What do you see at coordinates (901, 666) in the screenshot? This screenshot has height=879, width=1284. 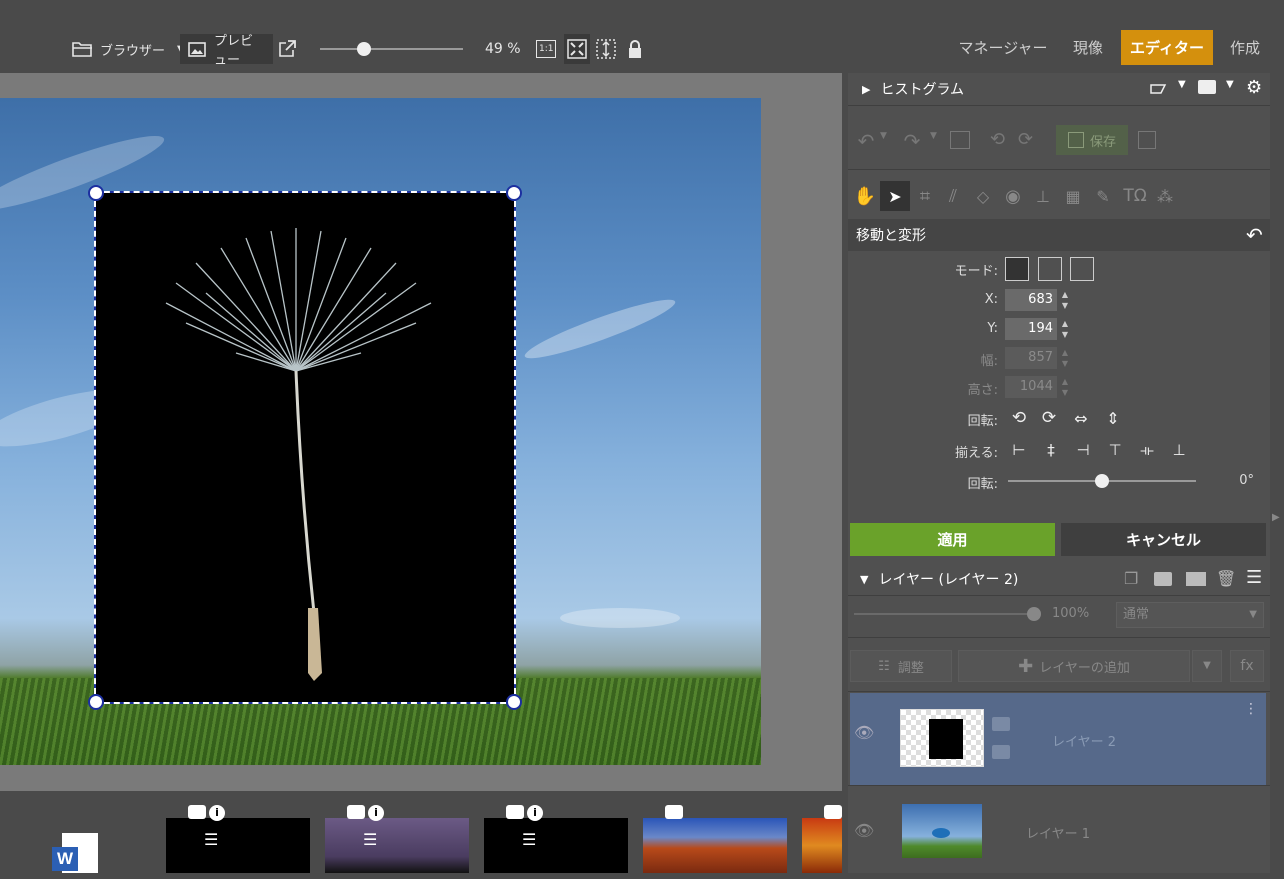 I see `adjust-button: ☷ 調整` at bounding box center [901, 666].